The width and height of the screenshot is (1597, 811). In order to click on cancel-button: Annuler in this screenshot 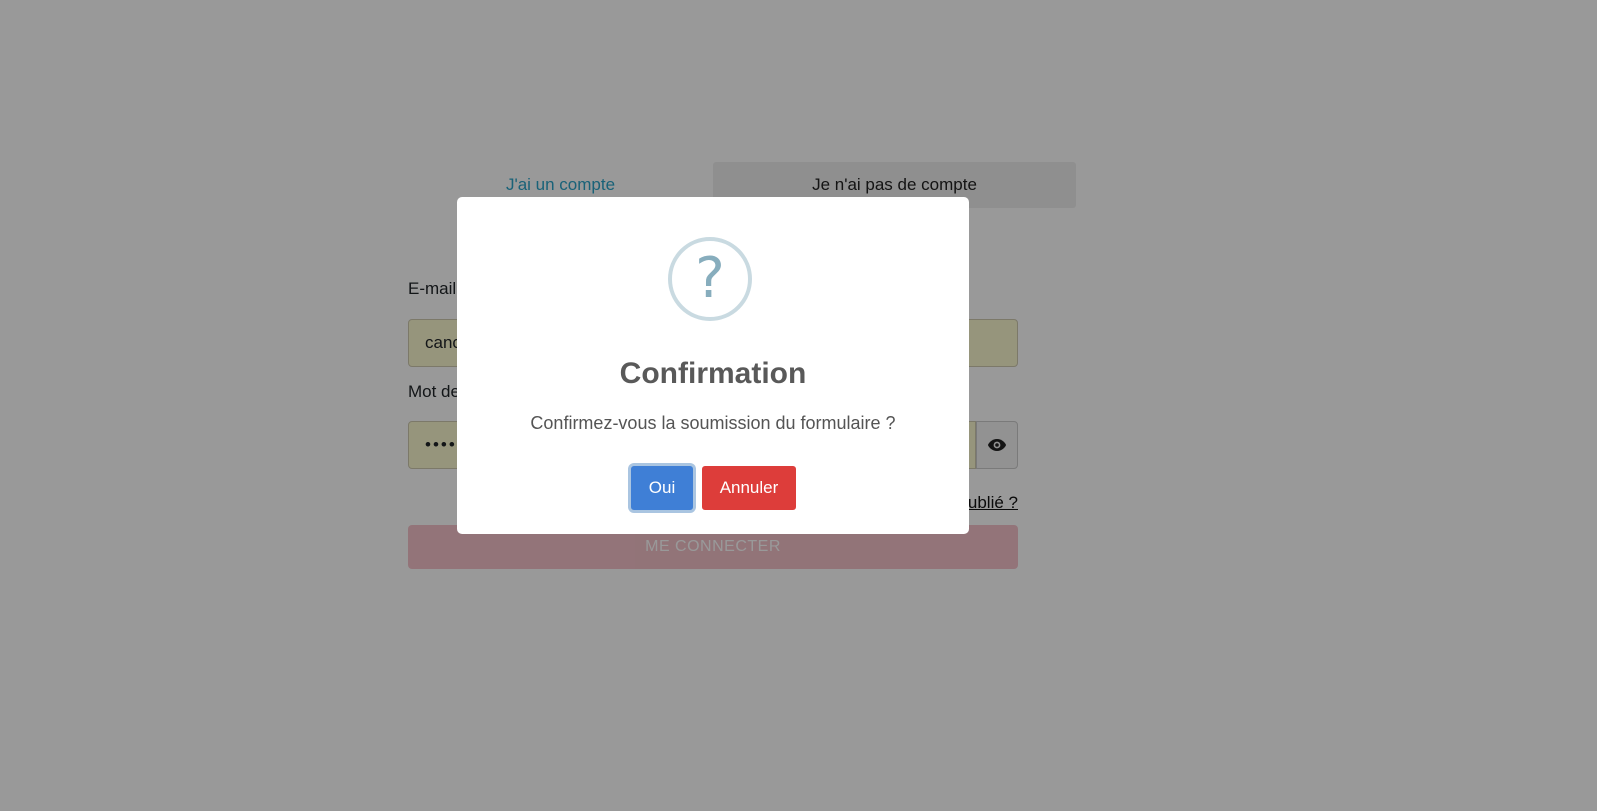, I will do `click(749, 488)`.